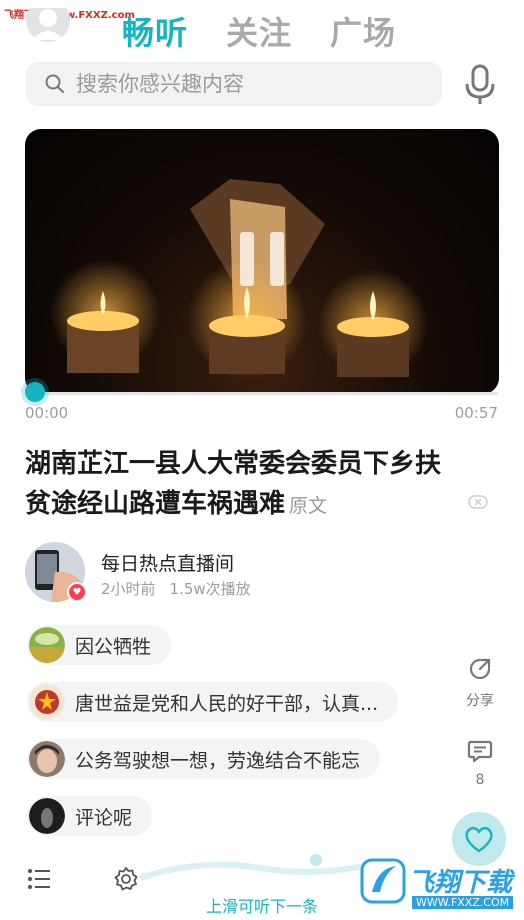  Describe the element at coordinates (47, 413) in the screenshot. I see `current-time: 00:00` at that location.